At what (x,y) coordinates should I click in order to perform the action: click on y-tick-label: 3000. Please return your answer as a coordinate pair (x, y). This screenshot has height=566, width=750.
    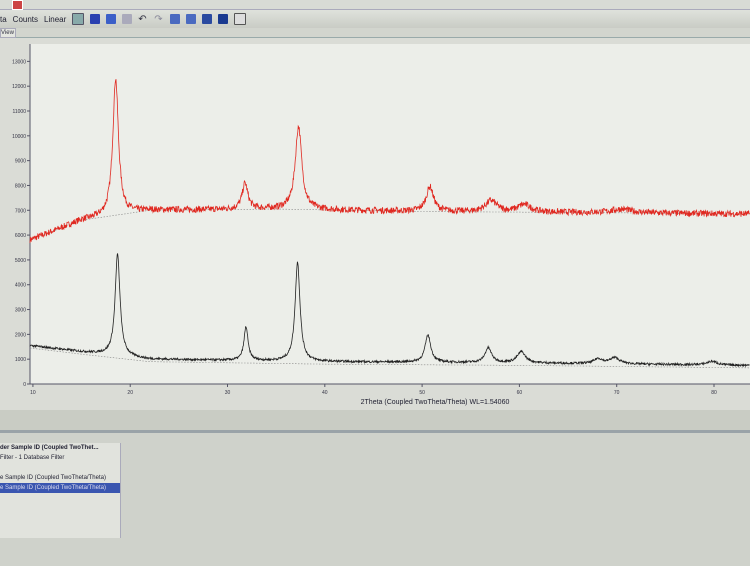
    Looking at the image, I should click on (20, 311).